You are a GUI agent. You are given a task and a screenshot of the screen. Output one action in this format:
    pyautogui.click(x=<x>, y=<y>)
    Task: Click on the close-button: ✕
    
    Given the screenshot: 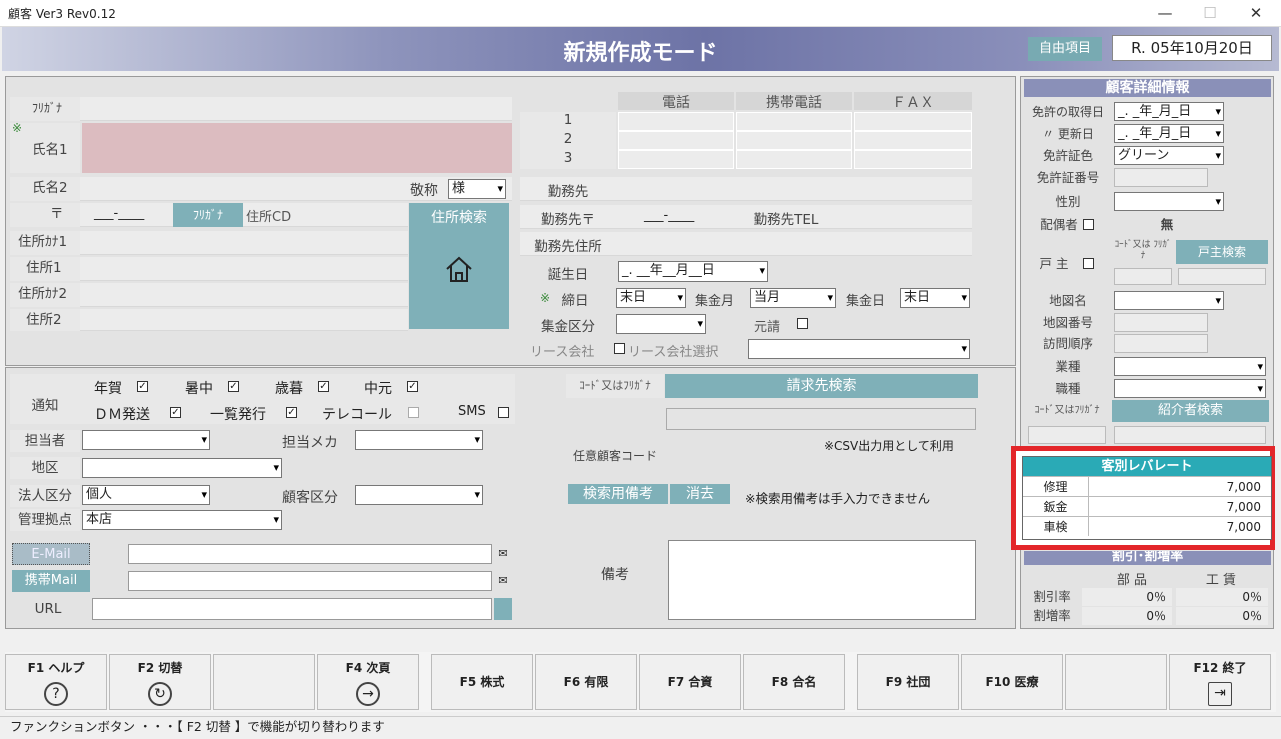 What is the action you would take?
    pyautogui.click(x=1256, y=13)
    